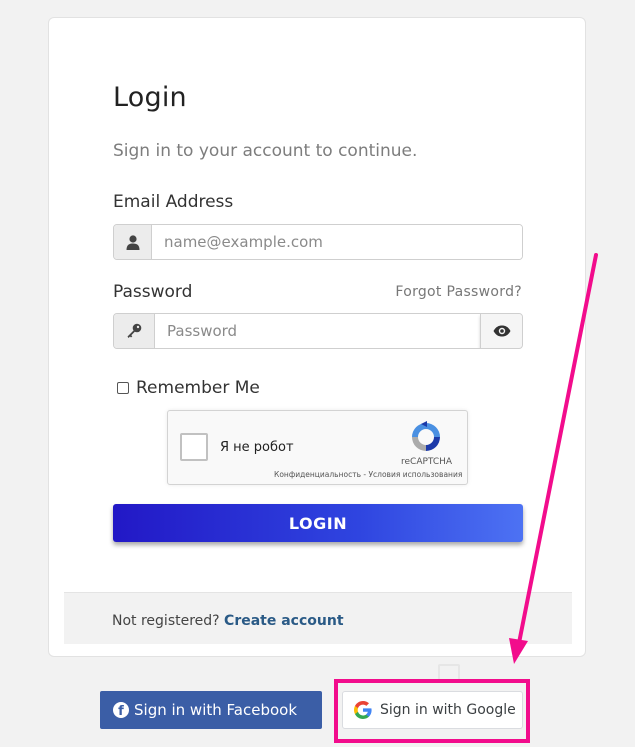  What do you see at coordinates (173, 202) in the screenshot?
I see `email-label: Email Address` at bounding box center [173, 202].